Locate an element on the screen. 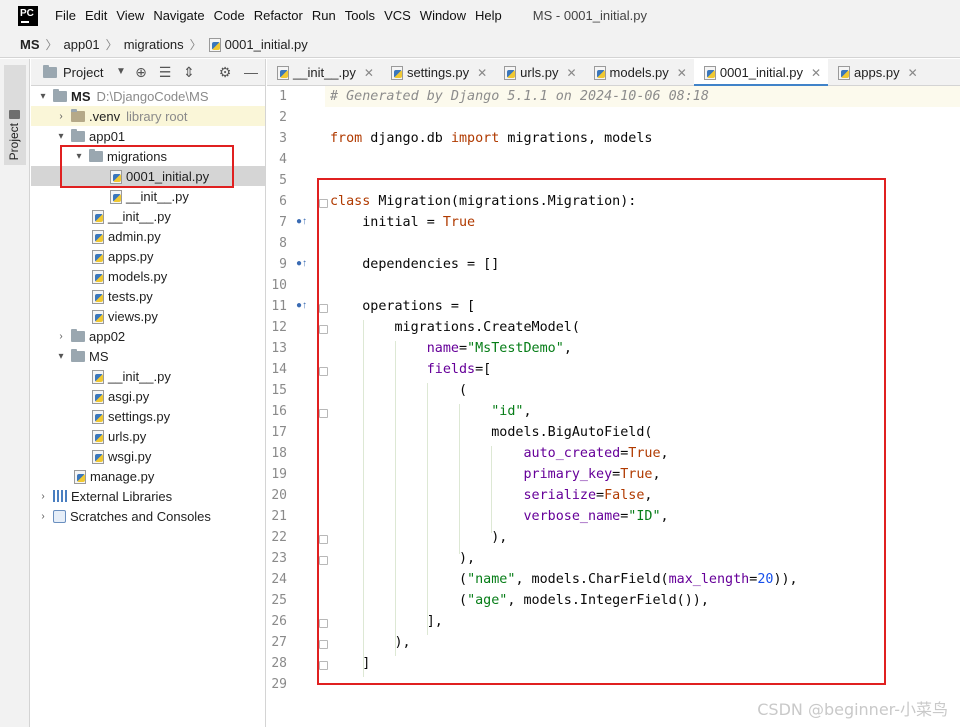 This screenshot has height=727, width=960. tree-item-label: app02 is located at coordinates (107, 336).